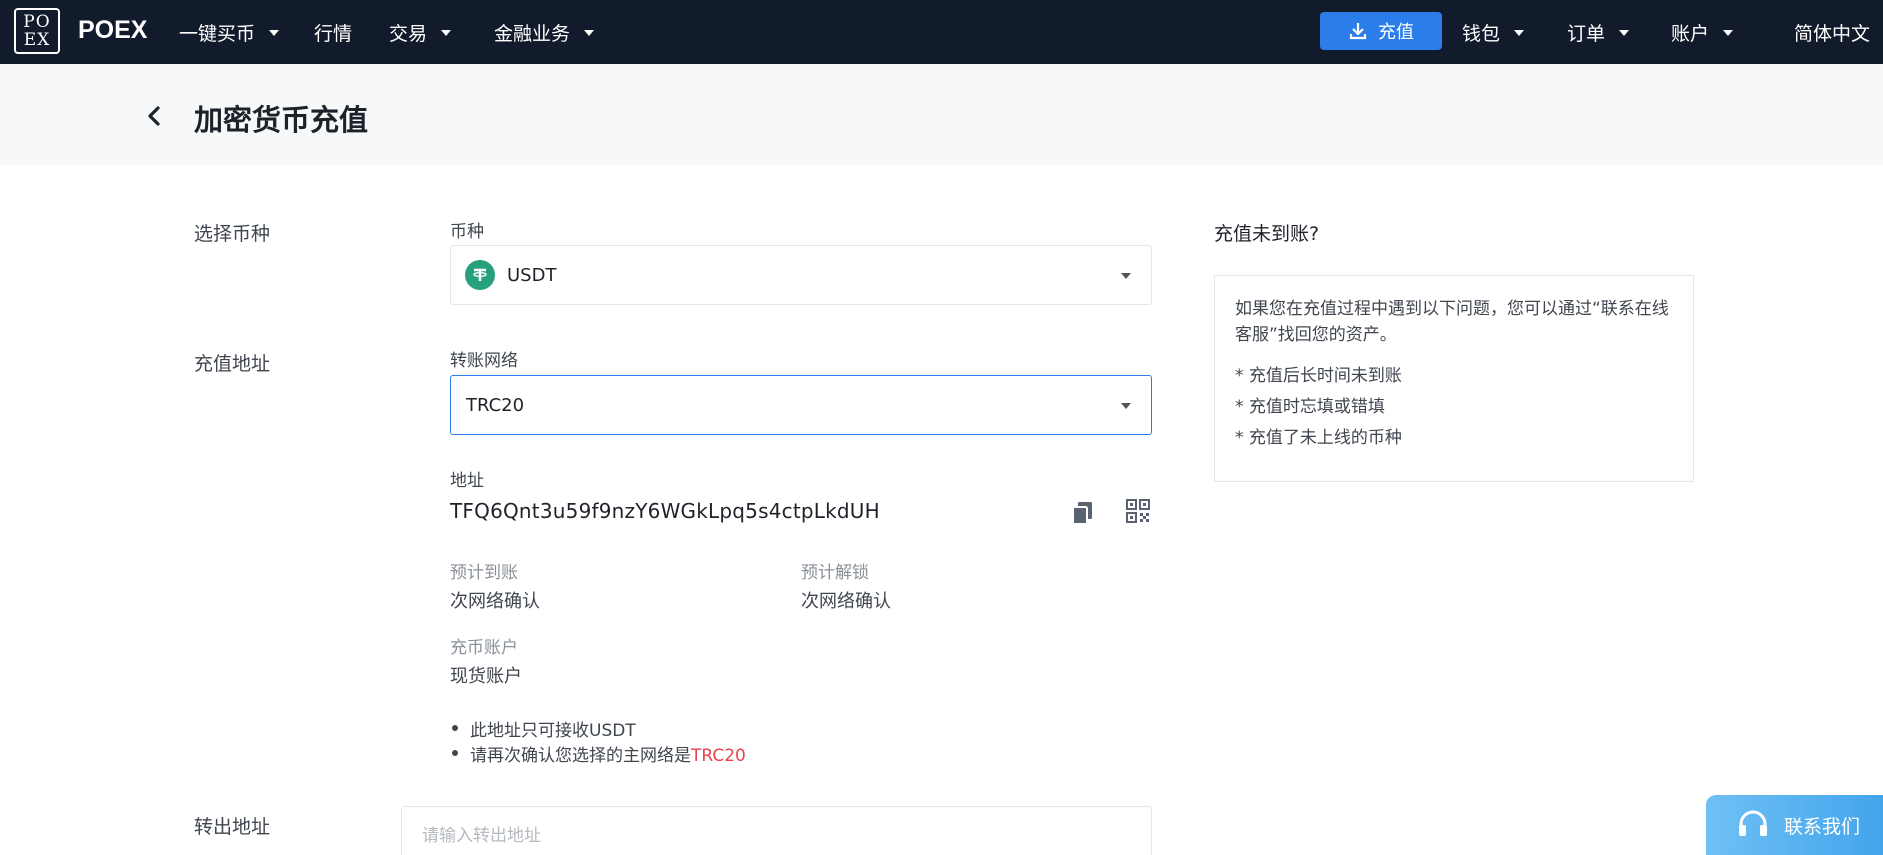 This screenshot has height=855, width=1883. I want to click on contact-us-button: 联系我们, so click(1794, 825).